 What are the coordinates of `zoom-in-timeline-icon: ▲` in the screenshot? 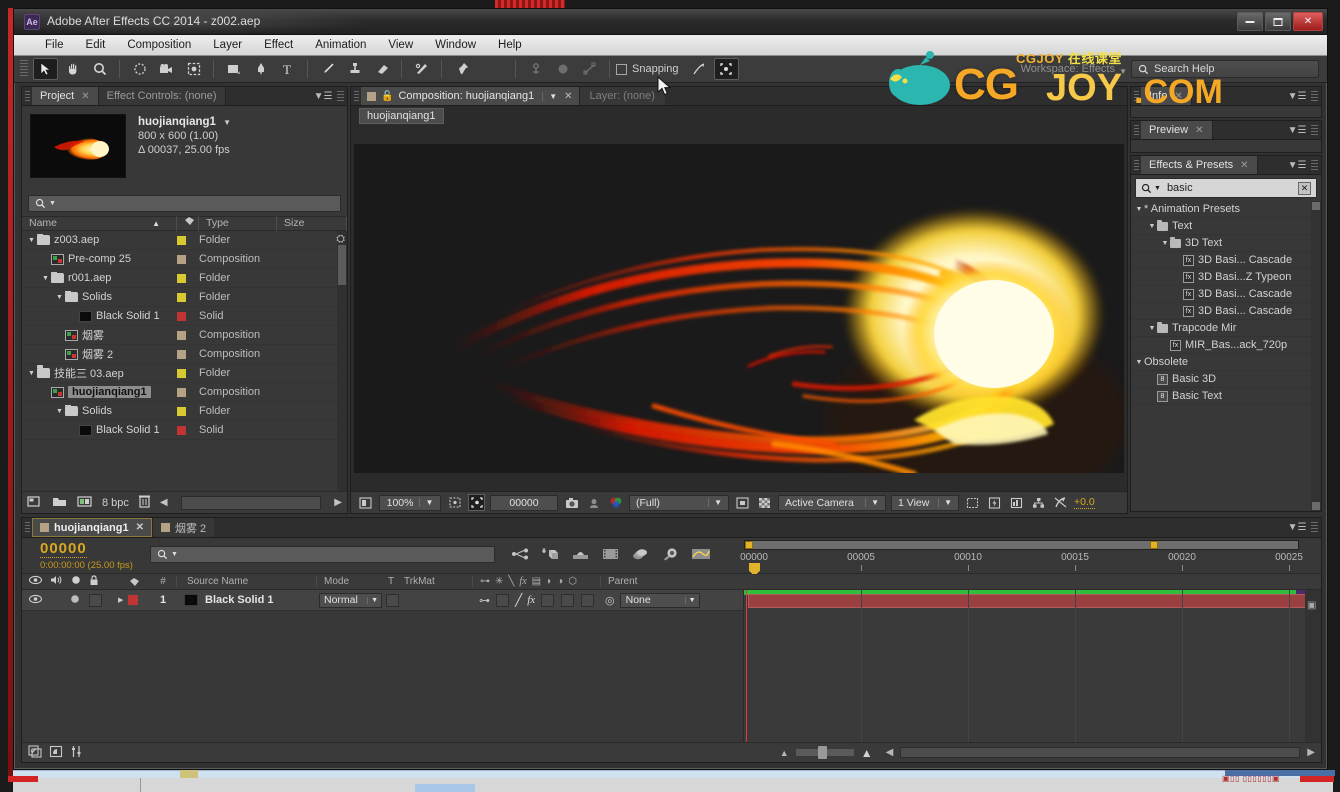 It's located at (867, 753).